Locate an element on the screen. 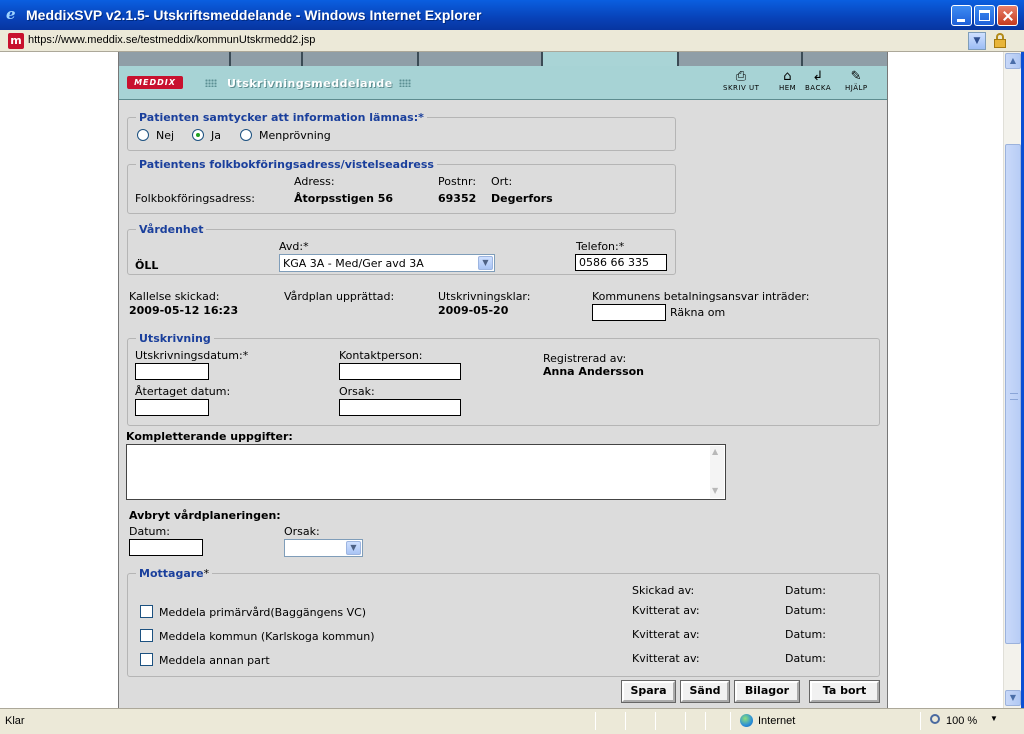  avbryt-datum-label: Datum: is located at coordinates (149, 531).